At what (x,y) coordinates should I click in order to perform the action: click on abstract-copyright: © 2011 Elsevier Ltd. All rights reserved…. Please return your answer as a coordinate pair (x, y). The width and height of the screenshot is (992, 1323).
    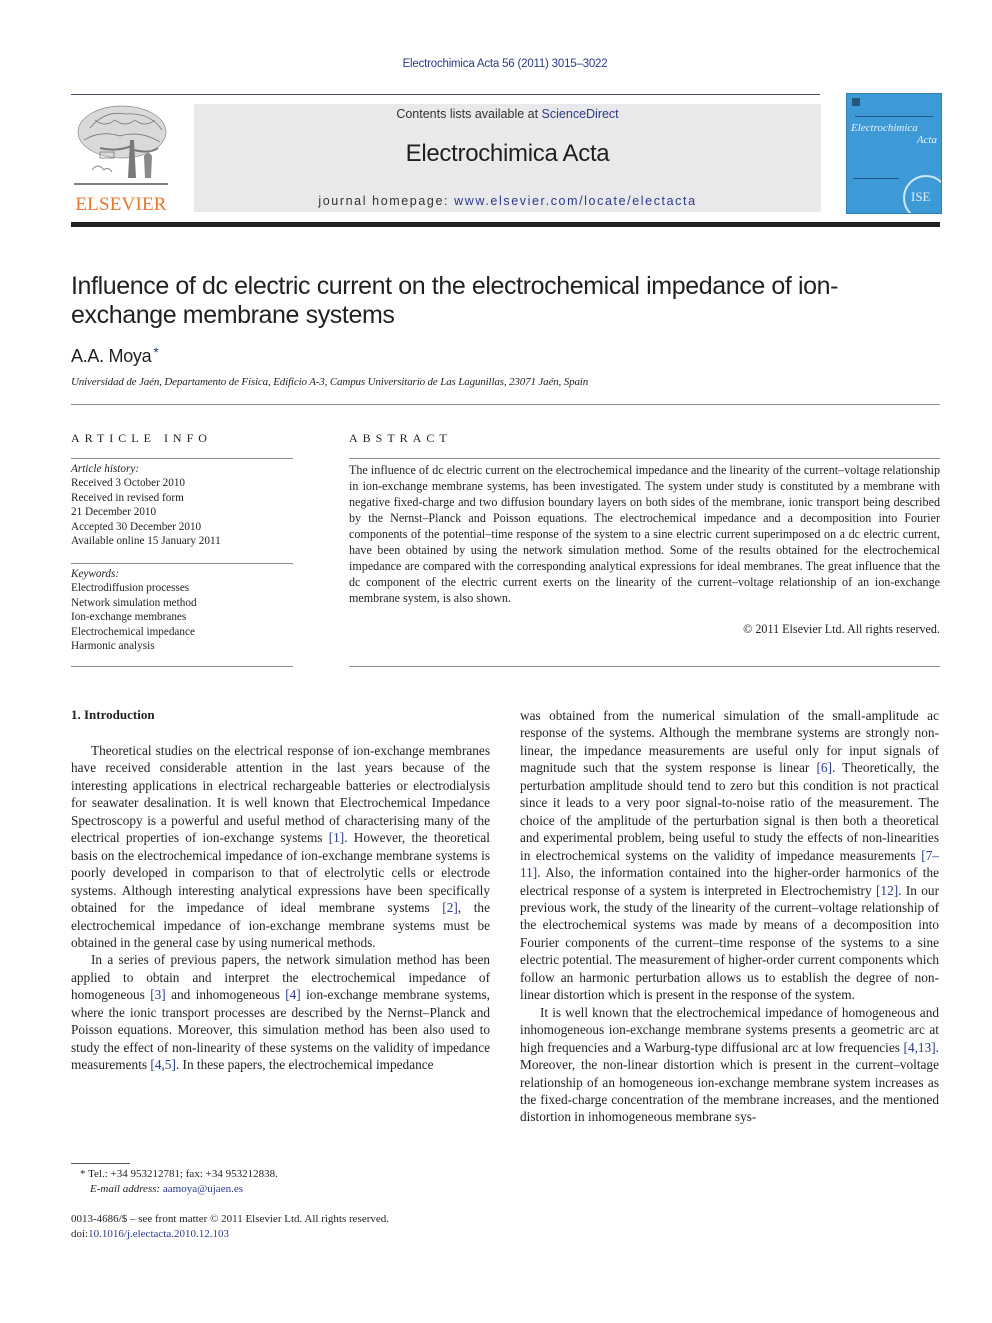
    Looking at the image, I should click on (841, 629).